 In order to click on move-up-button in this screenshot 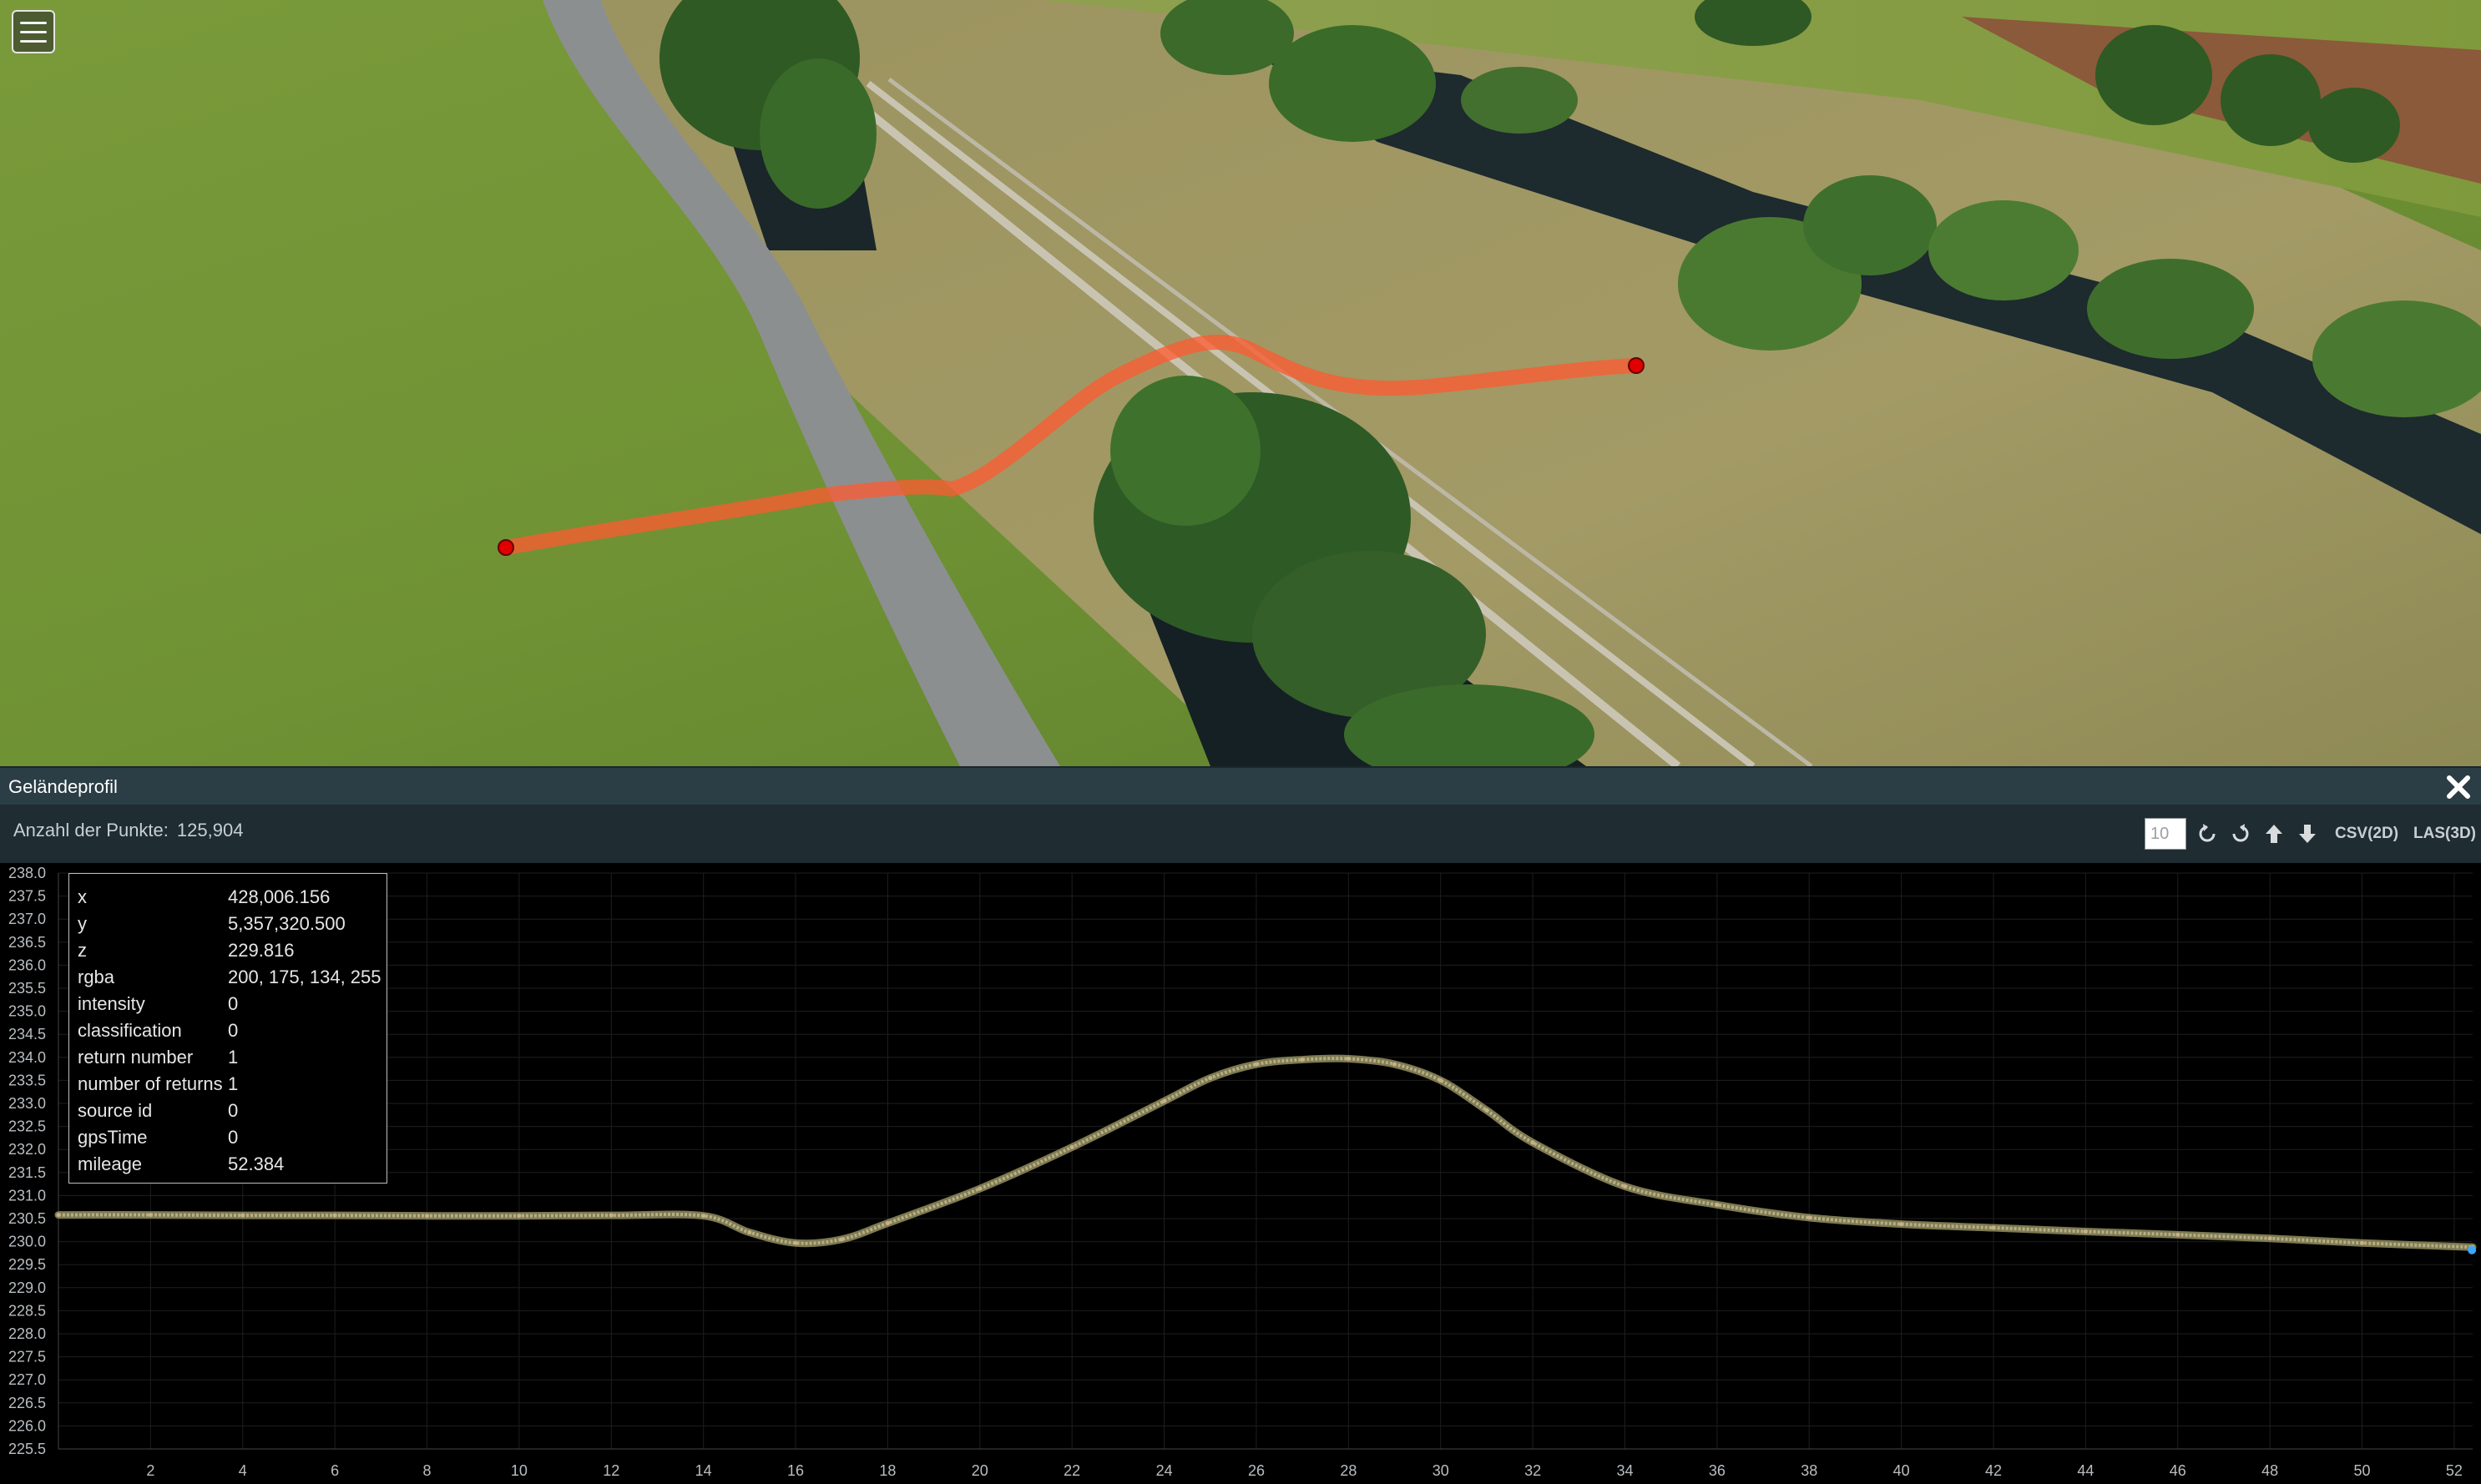, I will do `click(2273, 833)`.